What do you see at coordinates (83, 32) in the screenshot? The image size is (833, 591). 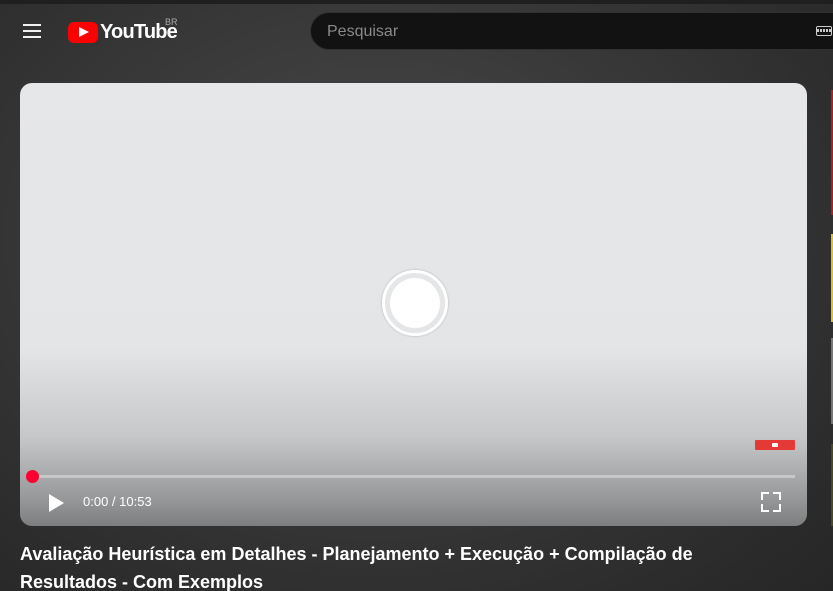 I see `youtube-play-logo-icon` at bounding box center [83, 32].